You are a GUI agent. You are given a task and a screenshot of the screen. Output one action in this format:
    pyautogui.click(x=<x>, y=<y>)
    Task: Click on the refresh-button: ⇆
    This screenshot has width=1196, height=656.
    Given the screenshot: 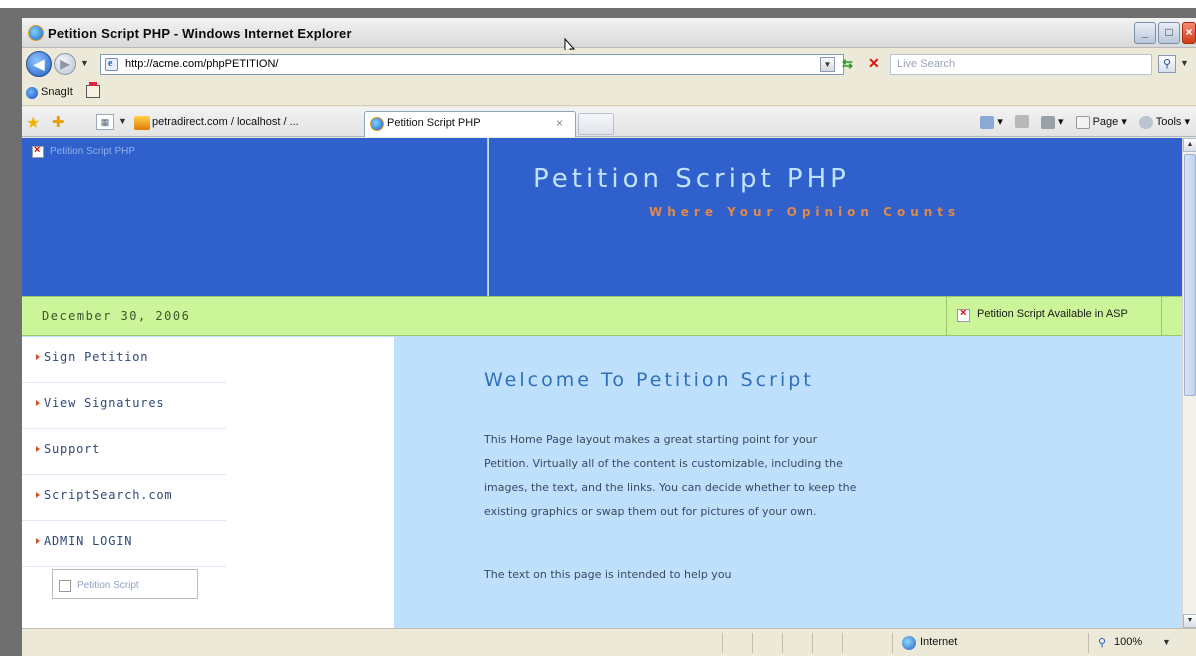 What is the action you would take?
    pyautogui.click(x=847, y=64)
    